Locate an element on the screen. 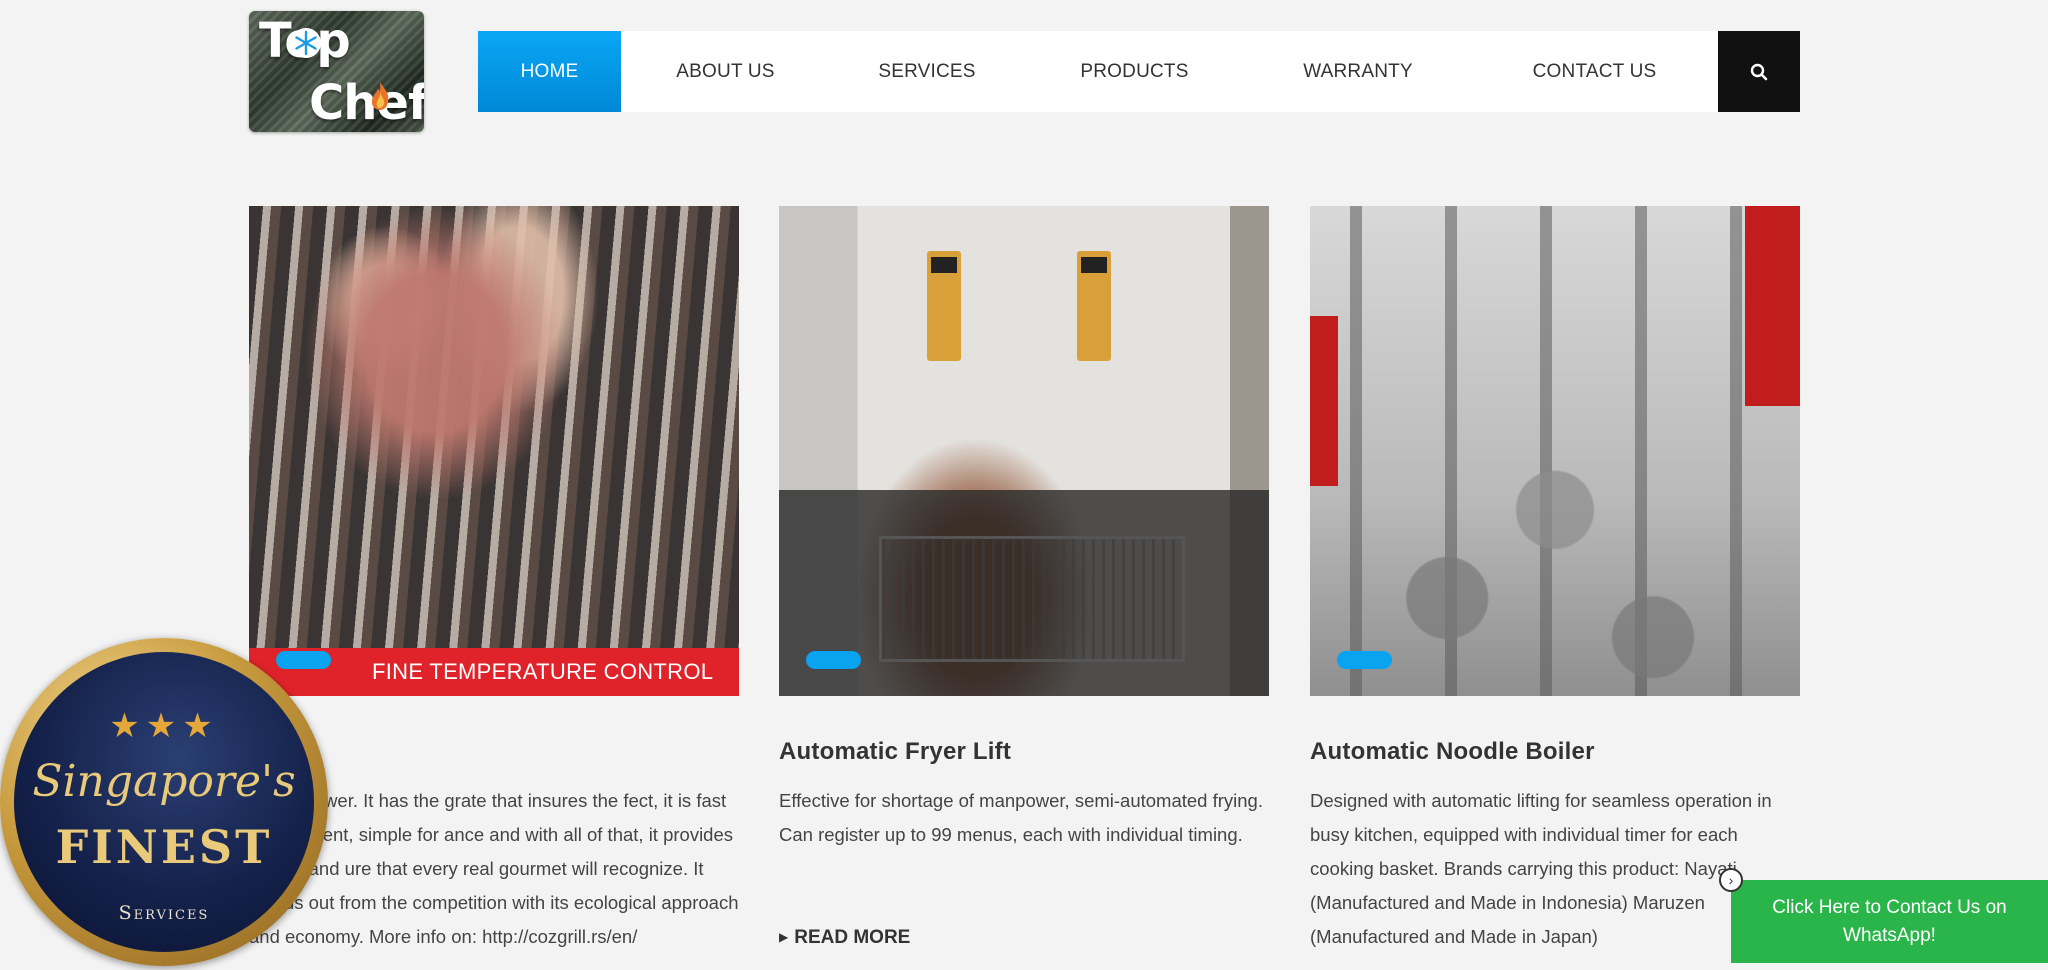  singapores-finest-badge: ★★★ Singapore's FINEST Services is located at coordinates (164, 802).